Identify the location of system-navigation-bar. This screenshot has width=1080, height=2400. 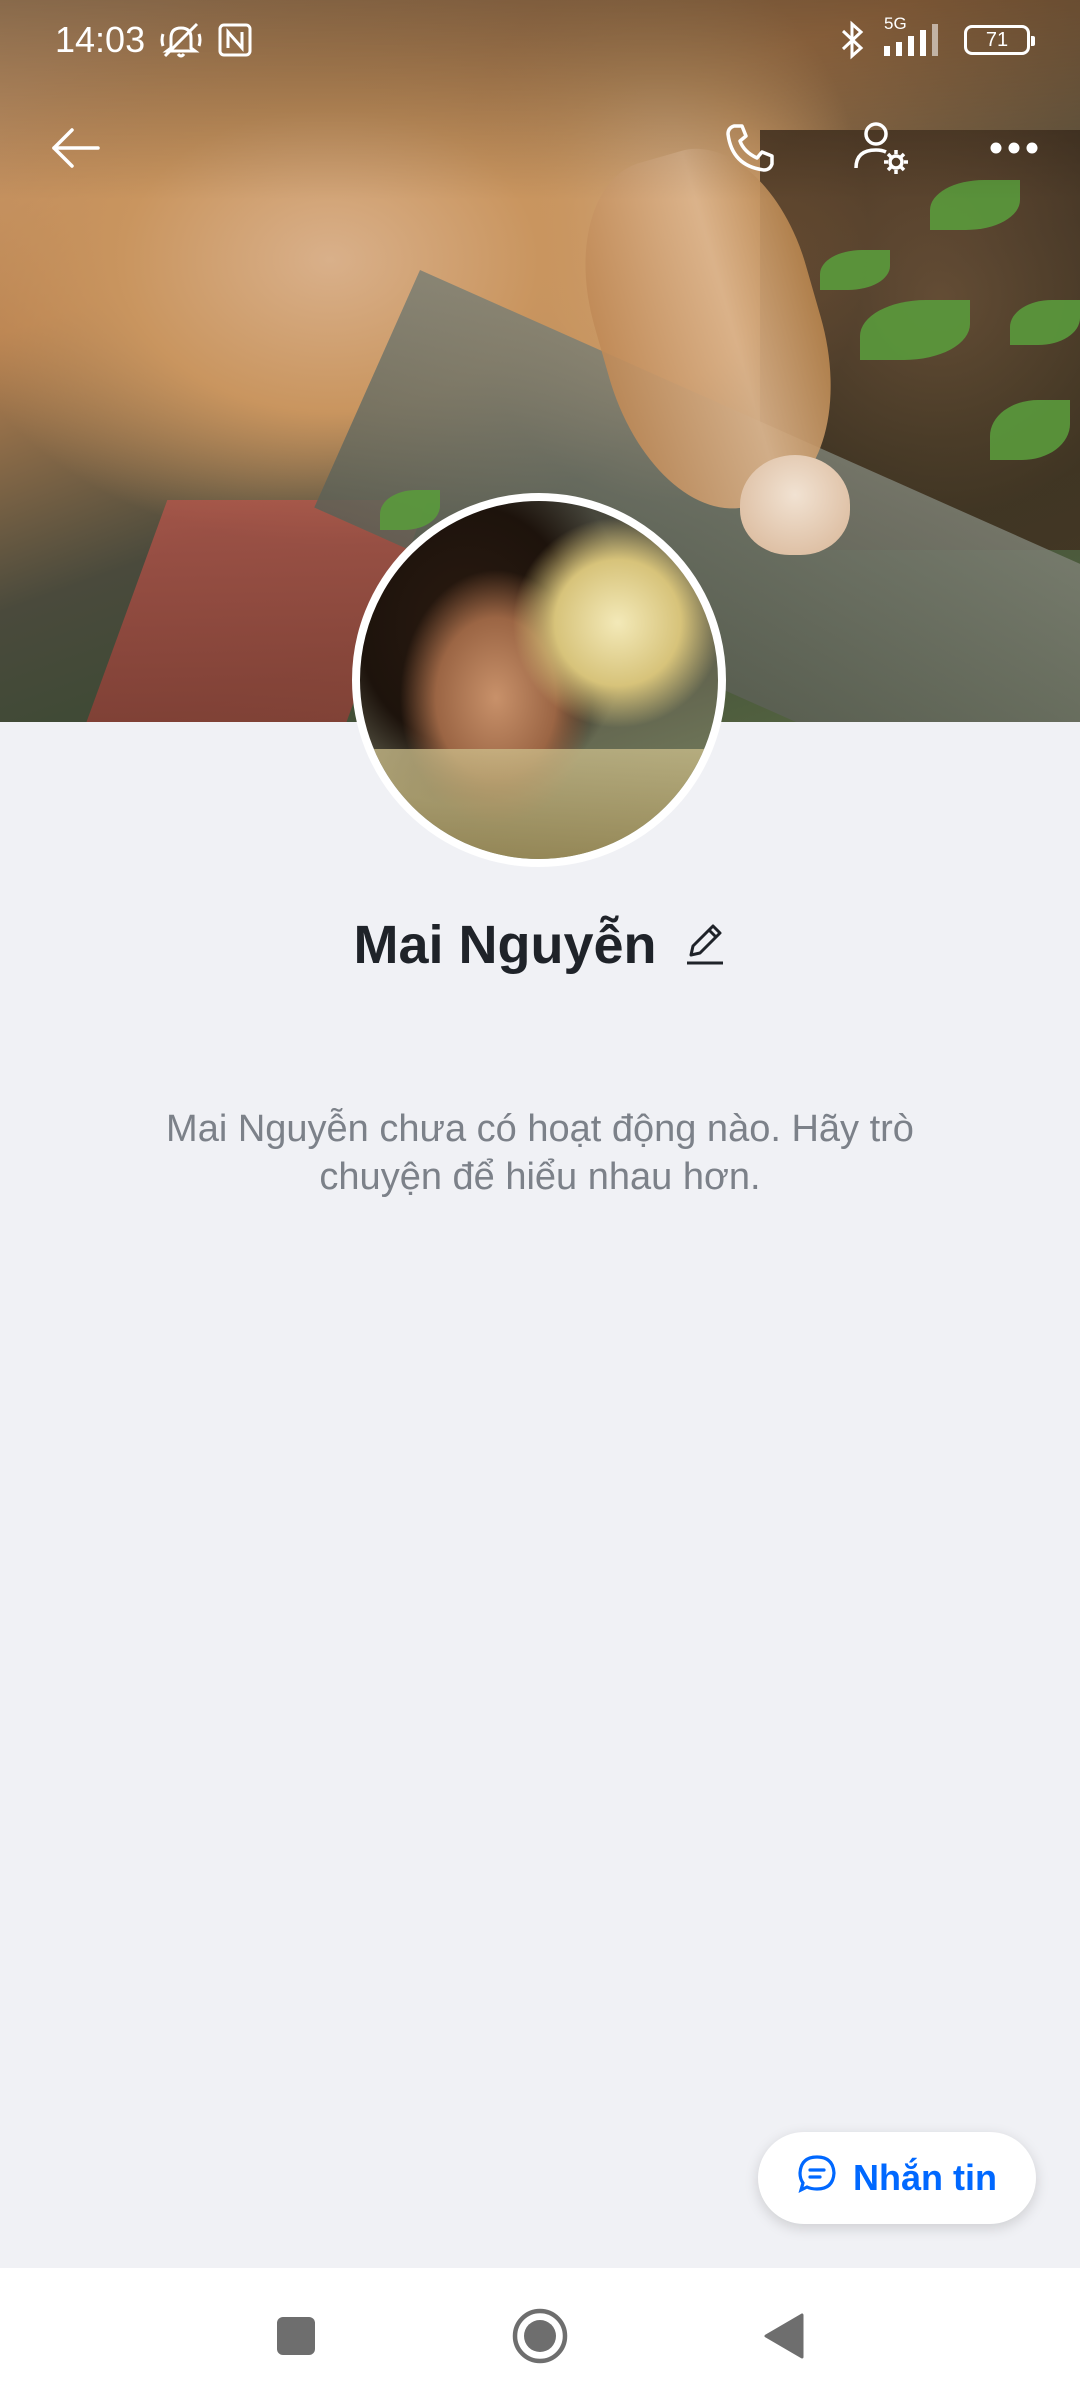
(540, 2334).